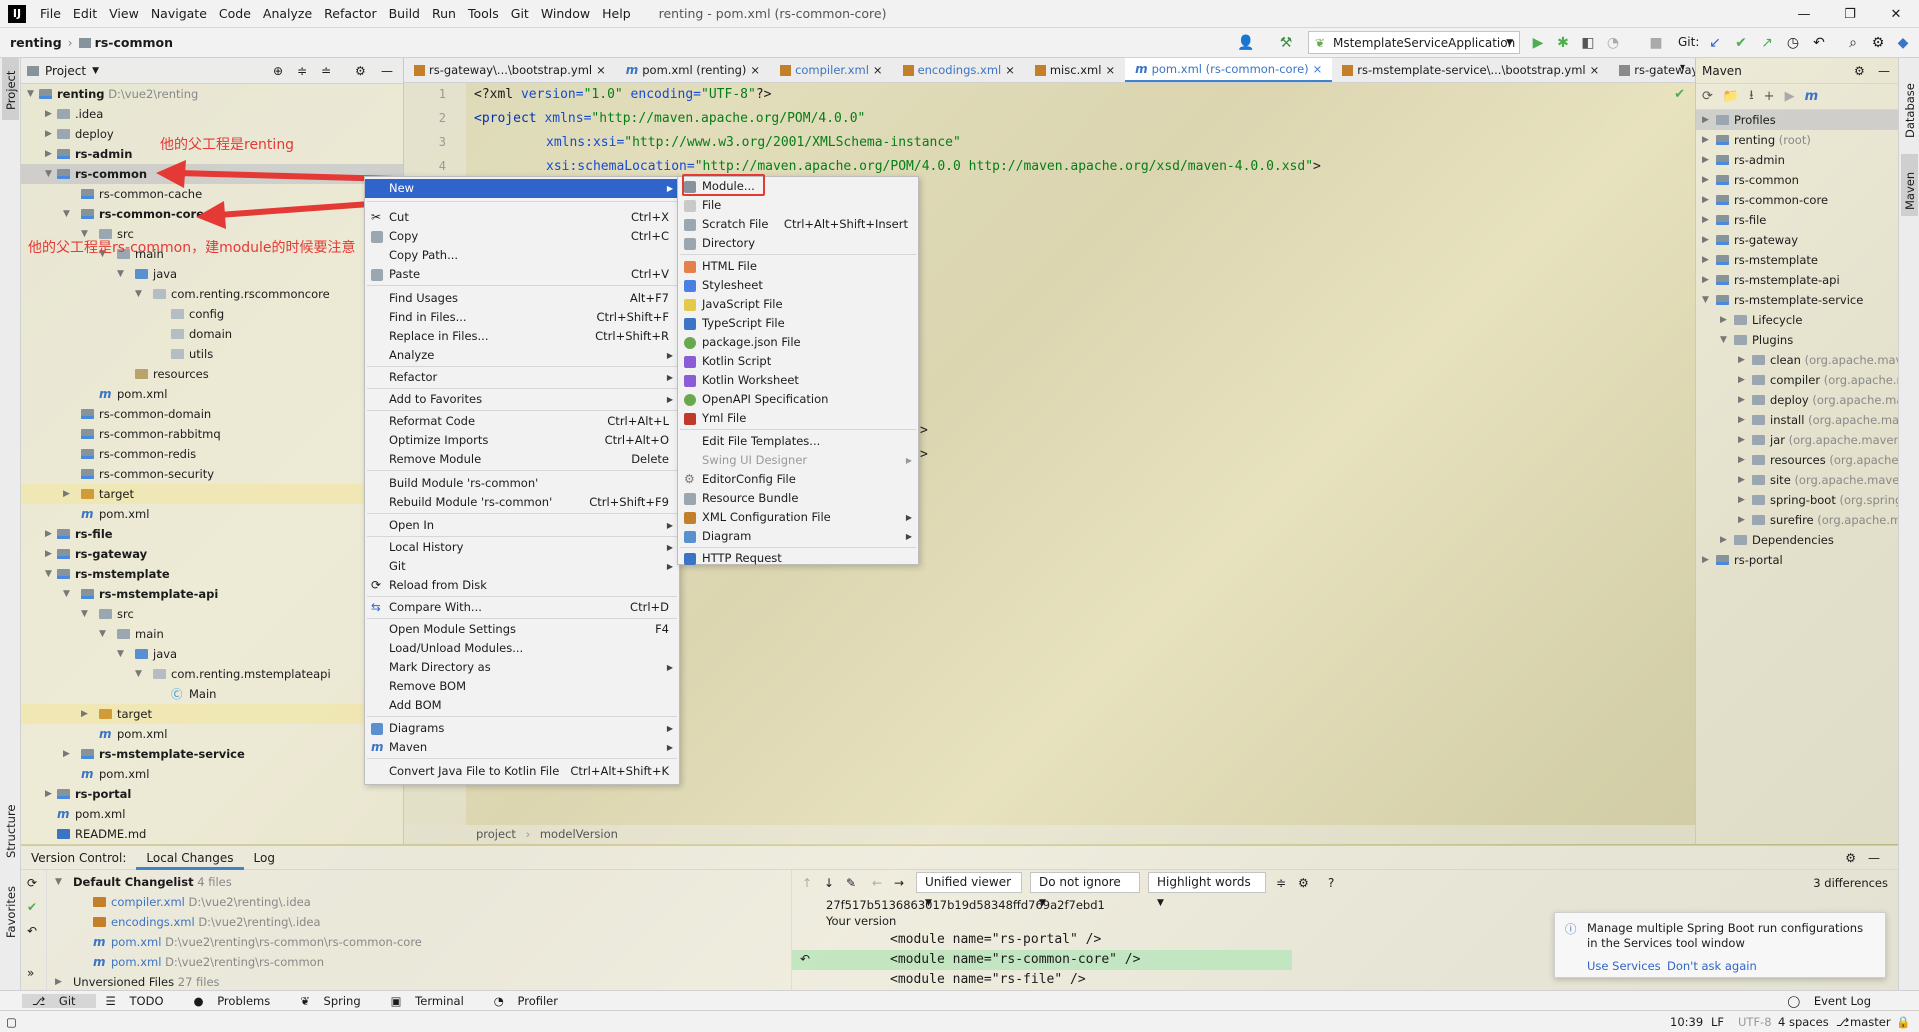 Image resolution: width=1919 pixels, height=1032 pixels. What do you see at coordinates (11, 1022) in the screenshot?
I see `status-square-icon: ▢` at bounding box center [11, 1022].